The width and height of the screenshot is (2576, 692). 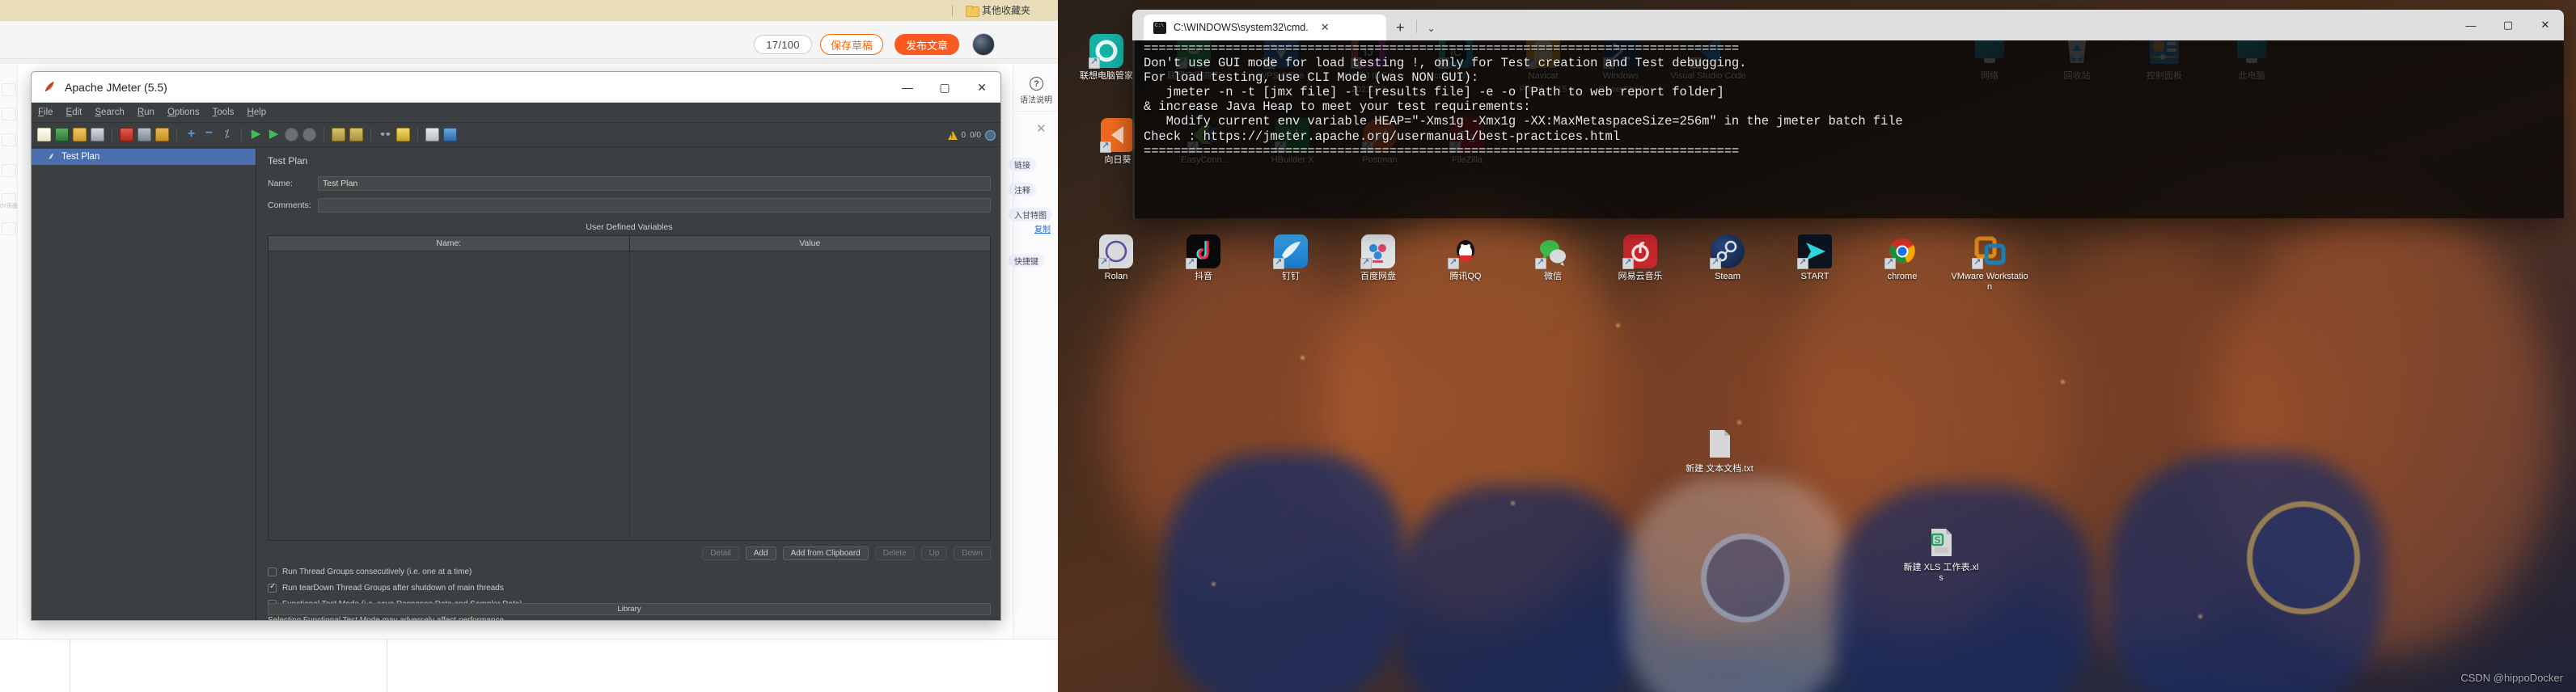 I want to click on desktop-icon-steam: Steam, so click(x=1728, y=258).